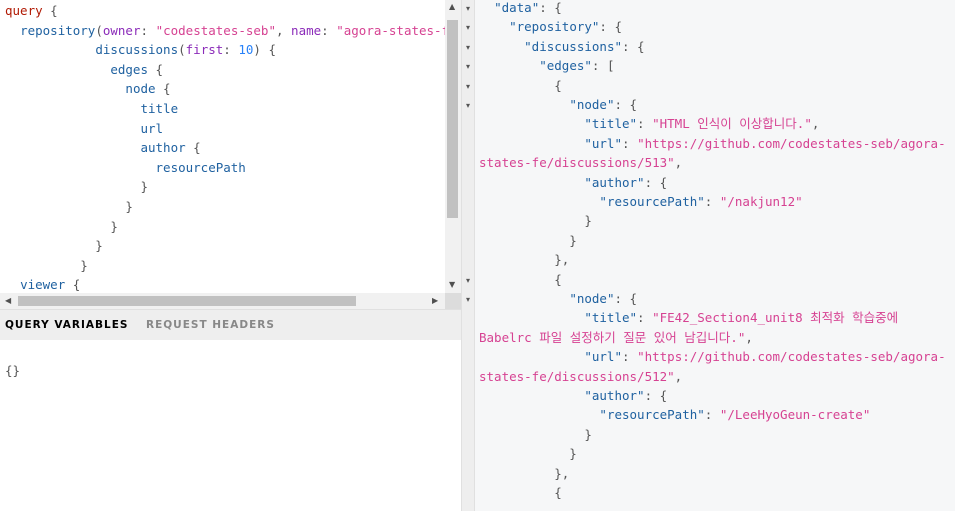 This screenshot has height=511, width=955. I want to click on code-token: states-fe/discussions/512", so click(577, 376).